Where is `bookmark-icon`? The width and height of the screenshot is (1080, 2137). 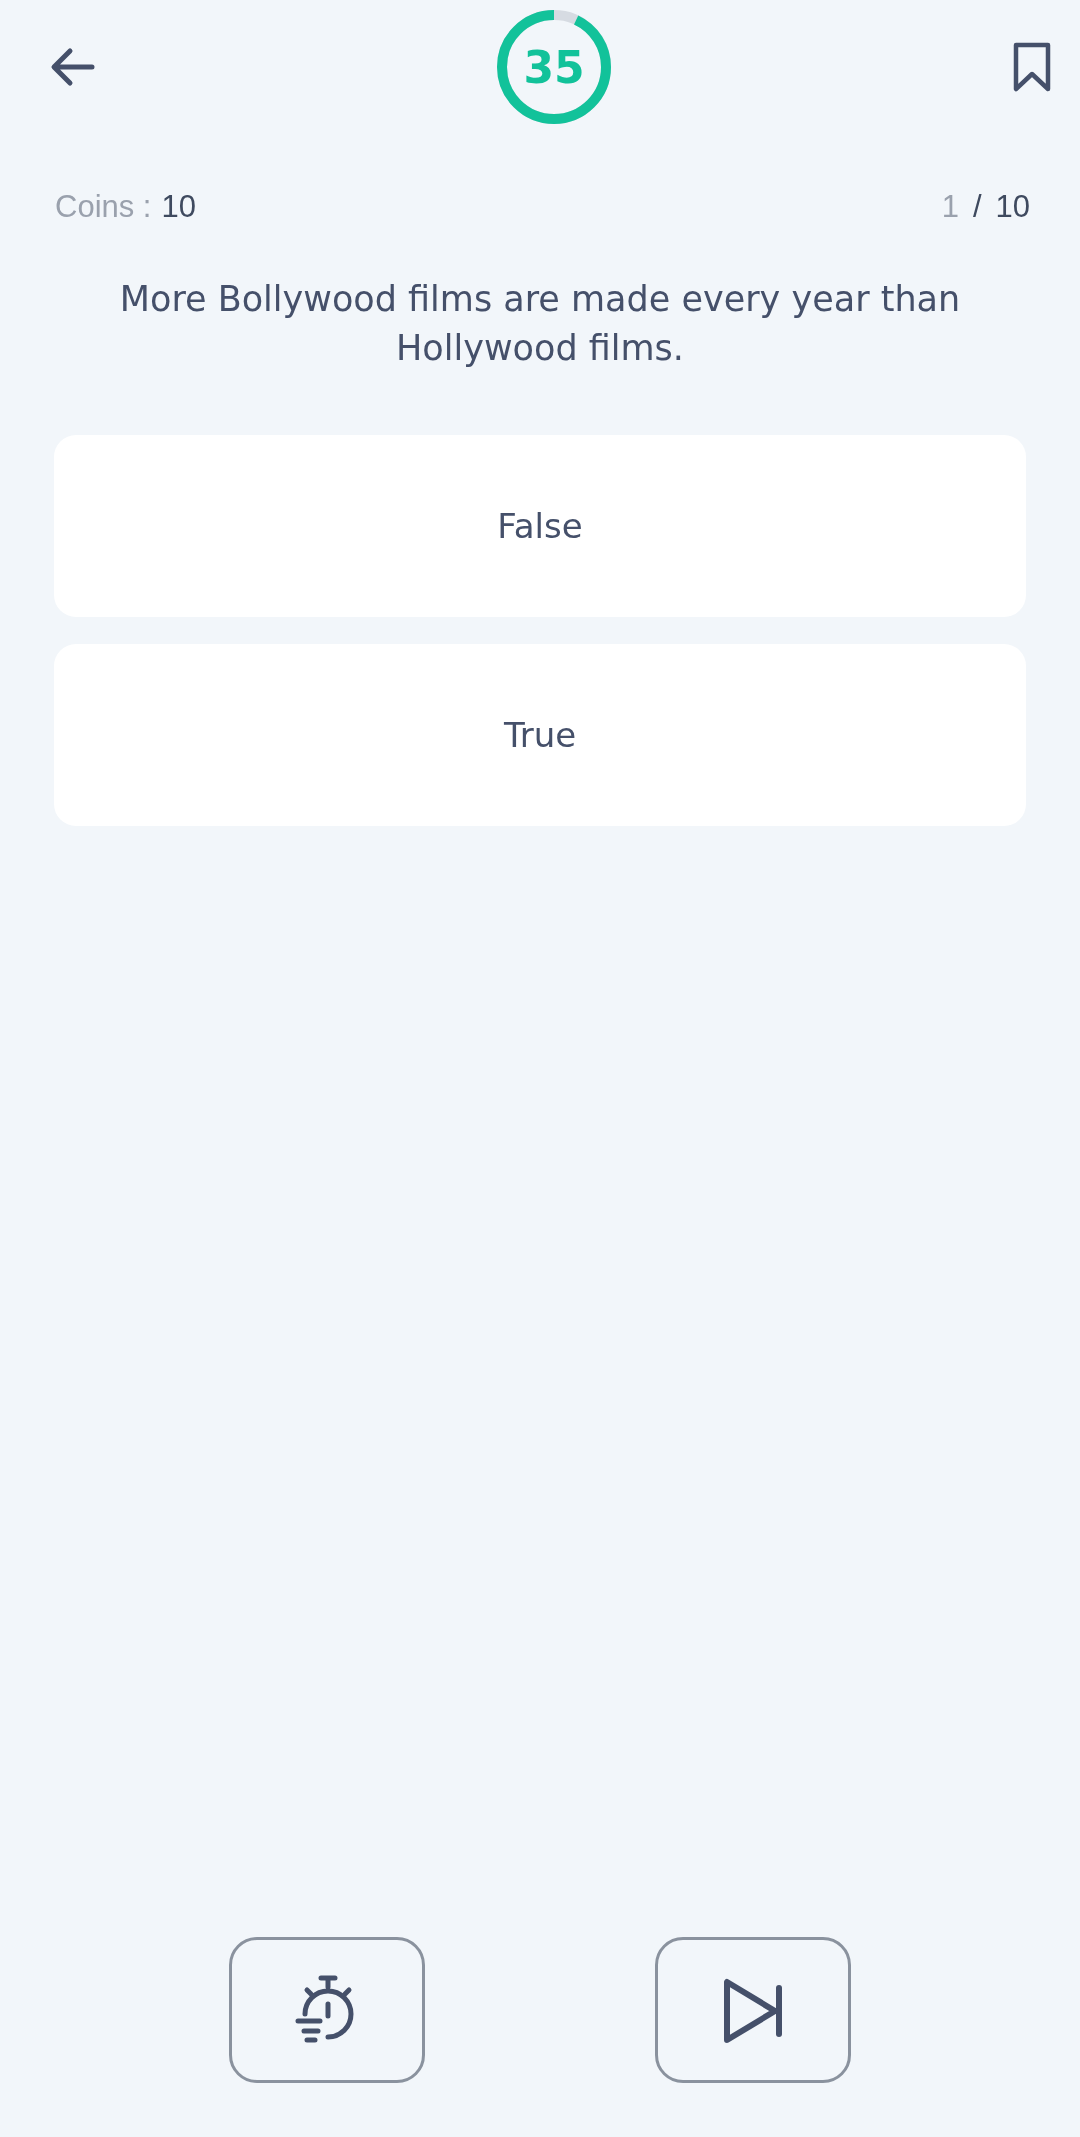 bookmark-icon is located at coordinates (1032, 67).